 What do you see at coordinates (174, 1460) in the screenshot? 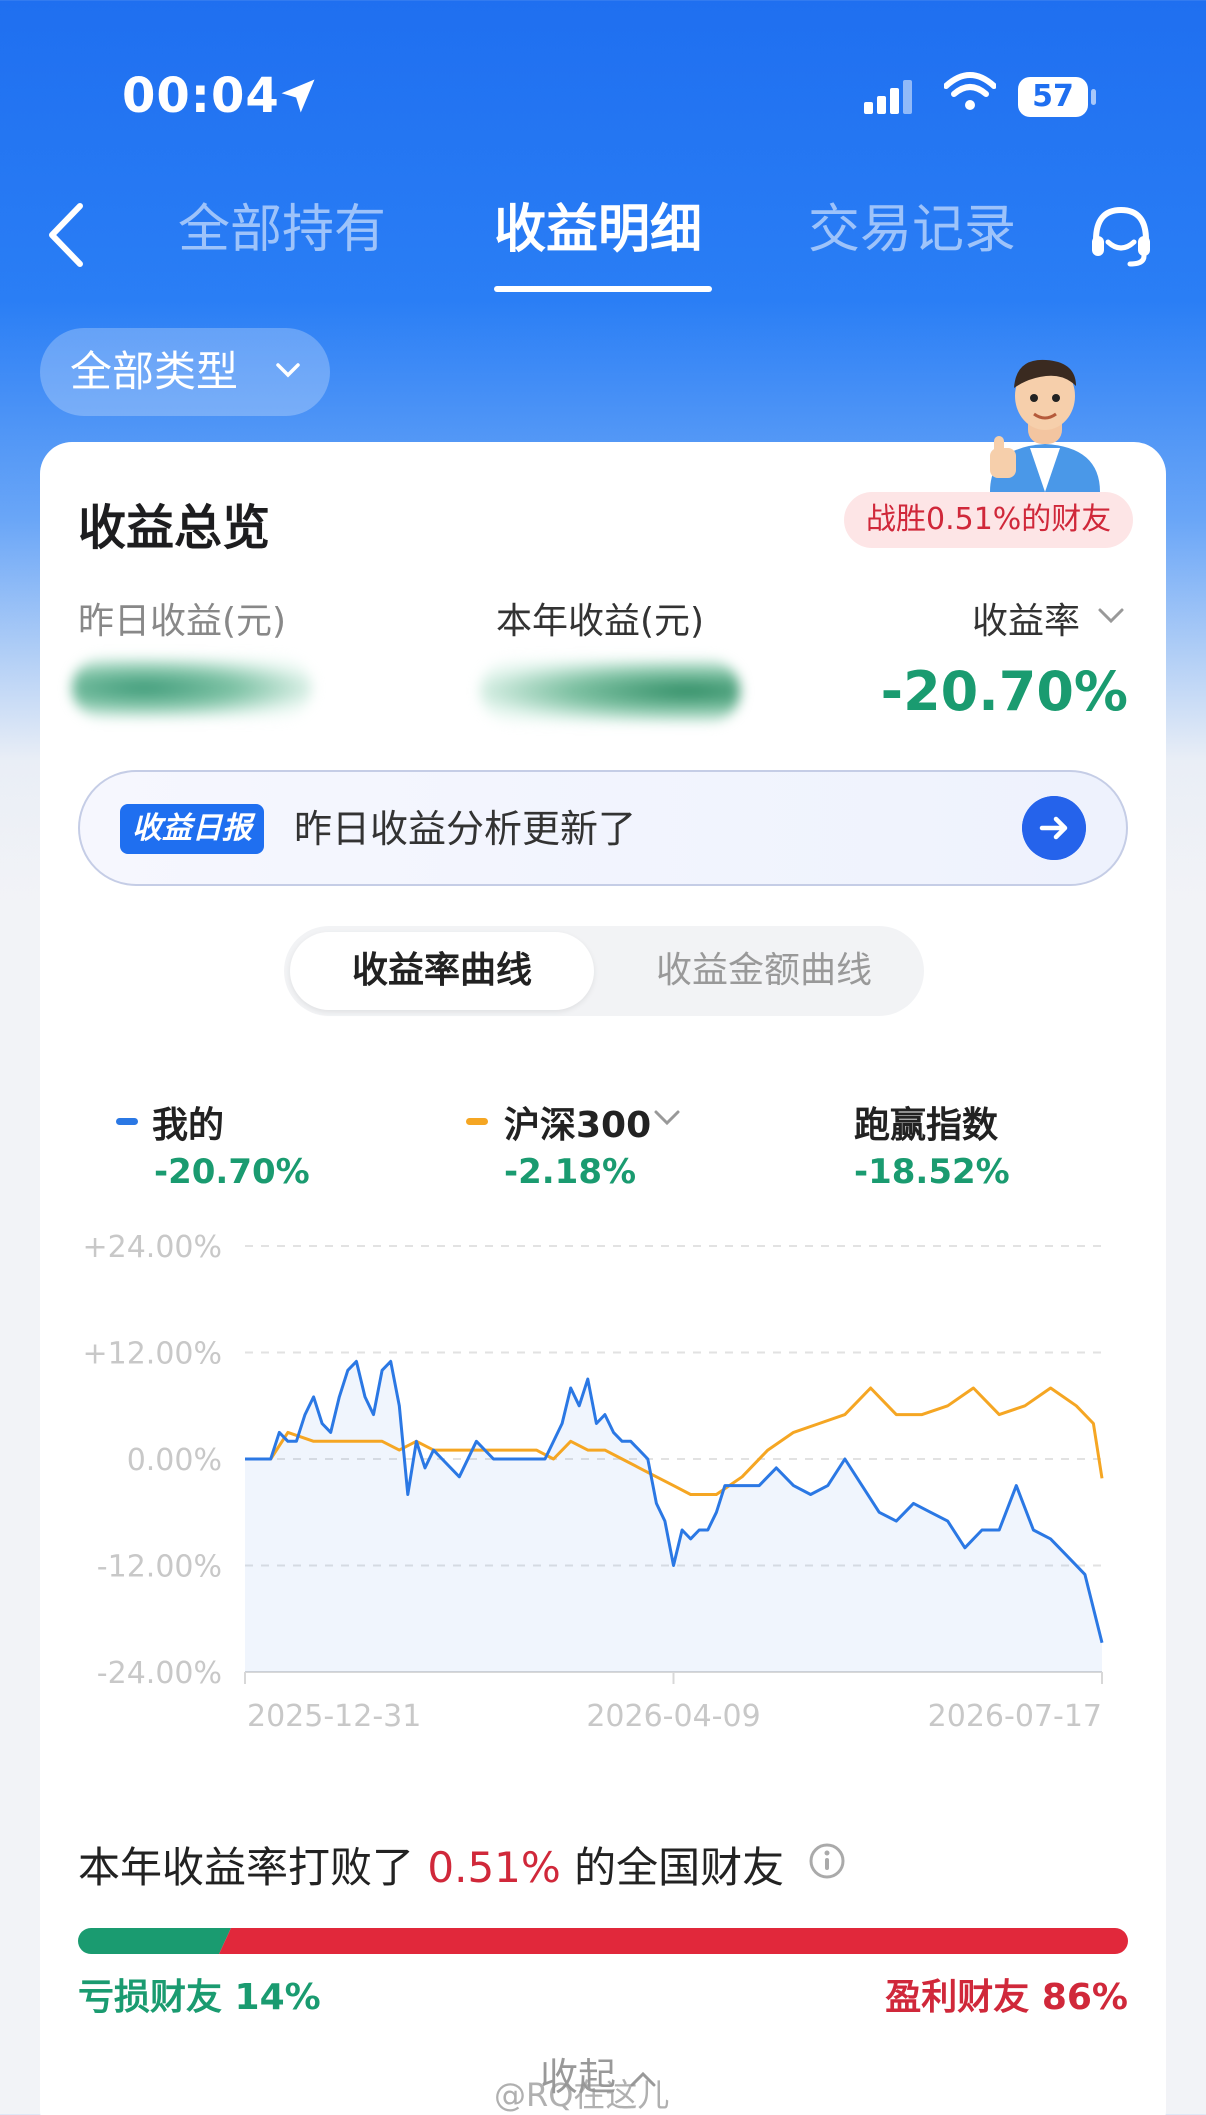
I see `y-tick-label: 0.00%` at bounding box center [174, 1460].